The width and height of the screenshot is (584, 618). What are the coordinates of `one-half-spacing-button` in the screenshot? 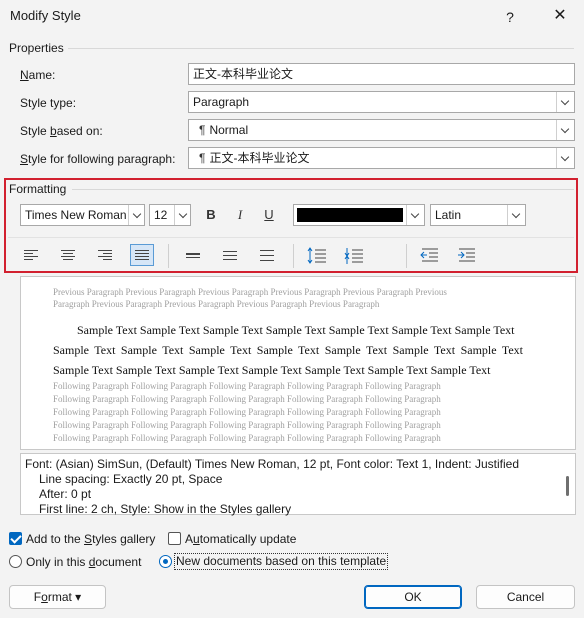 It's located at (230, 256).